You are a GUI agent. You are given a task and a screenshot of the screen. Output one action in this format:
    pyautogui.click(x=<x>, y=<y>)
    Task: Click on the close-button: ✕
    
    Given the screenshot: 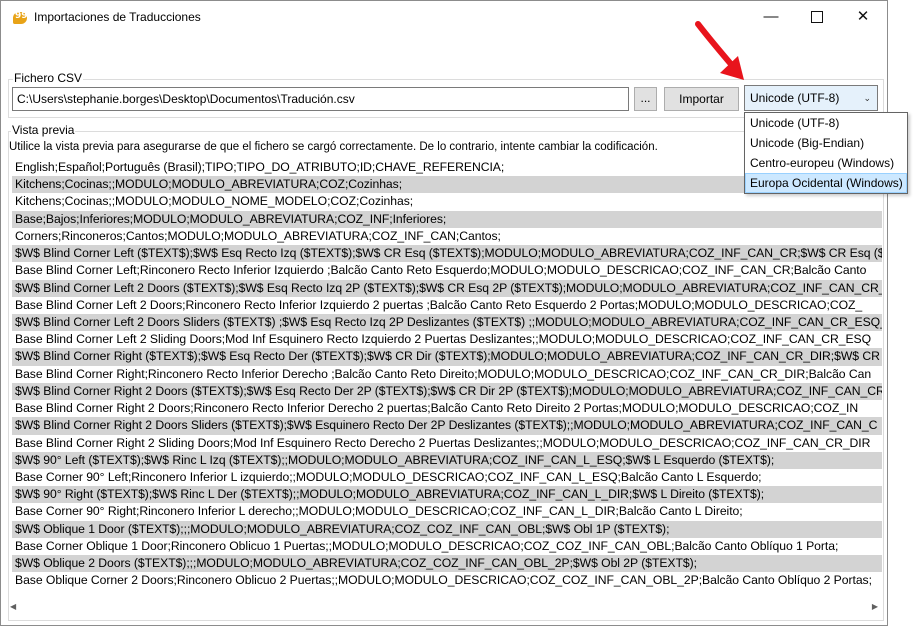 What is the action you would take?
    pyautogui.click(x=863, y=17)
    